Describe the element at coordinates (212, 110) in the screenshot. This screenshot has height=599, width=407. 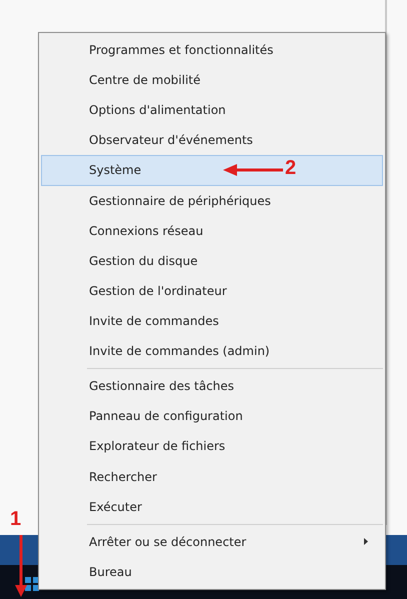
I see `menu-item: Options d'alimentation` at that location.